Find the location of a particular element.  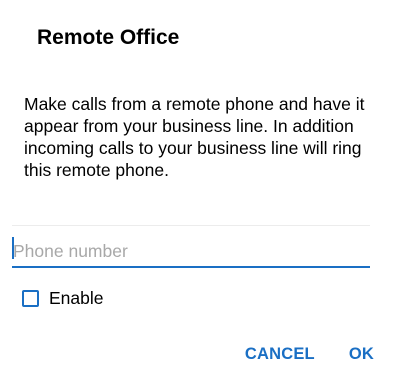

ok-button: OK is located at coordinates (361, 354).